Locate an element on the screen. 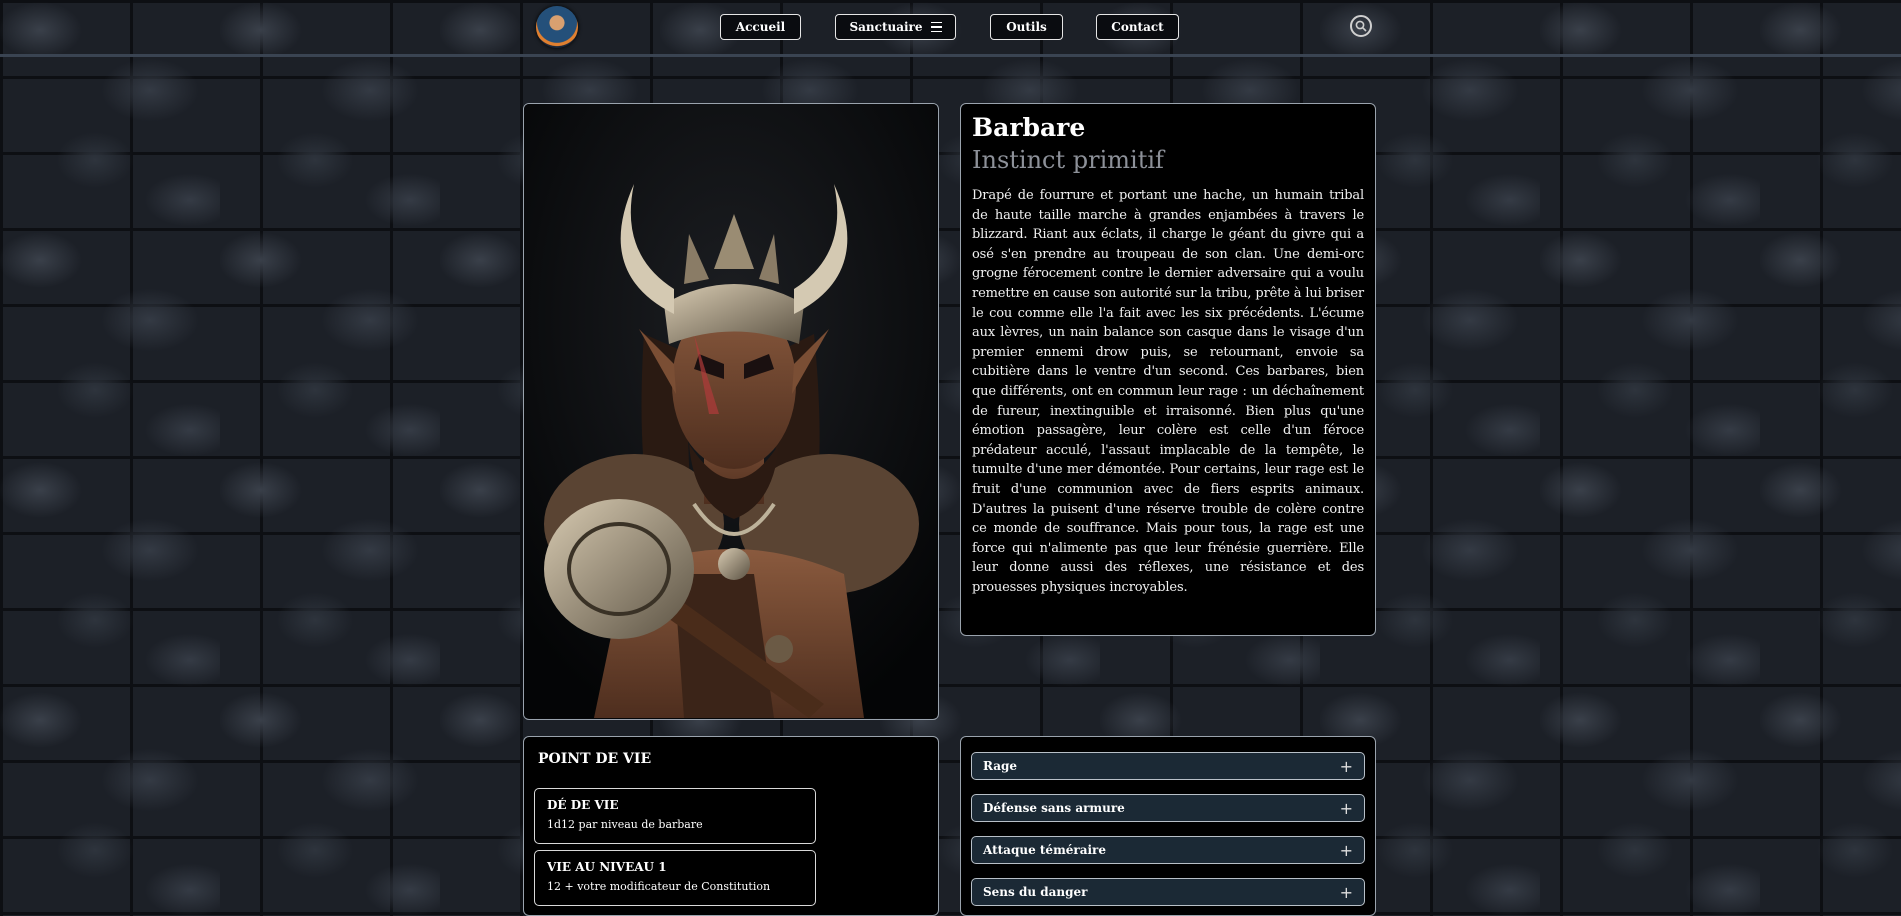 The width and height of the screenshot is (1901, 916). hit-die-title: DÉ DE VIE is located at coordinates (583, 805).